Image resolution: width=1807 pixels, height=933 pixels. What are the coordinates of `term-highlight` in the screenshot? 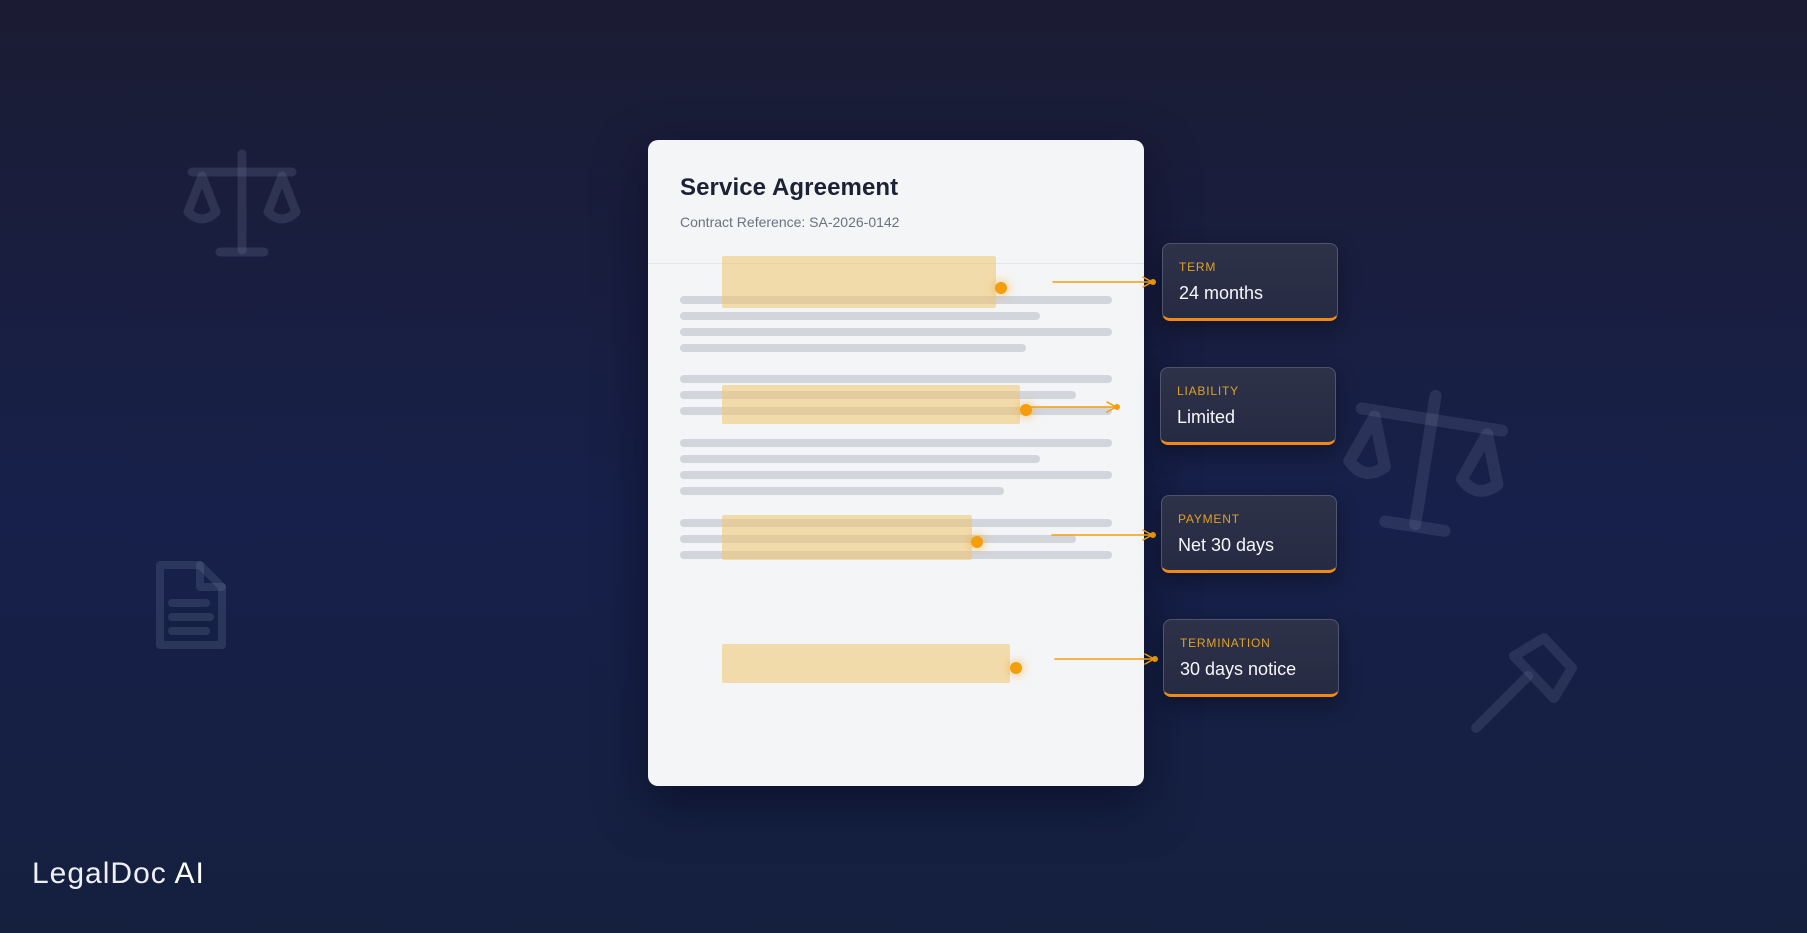 It's located at (859, 282).